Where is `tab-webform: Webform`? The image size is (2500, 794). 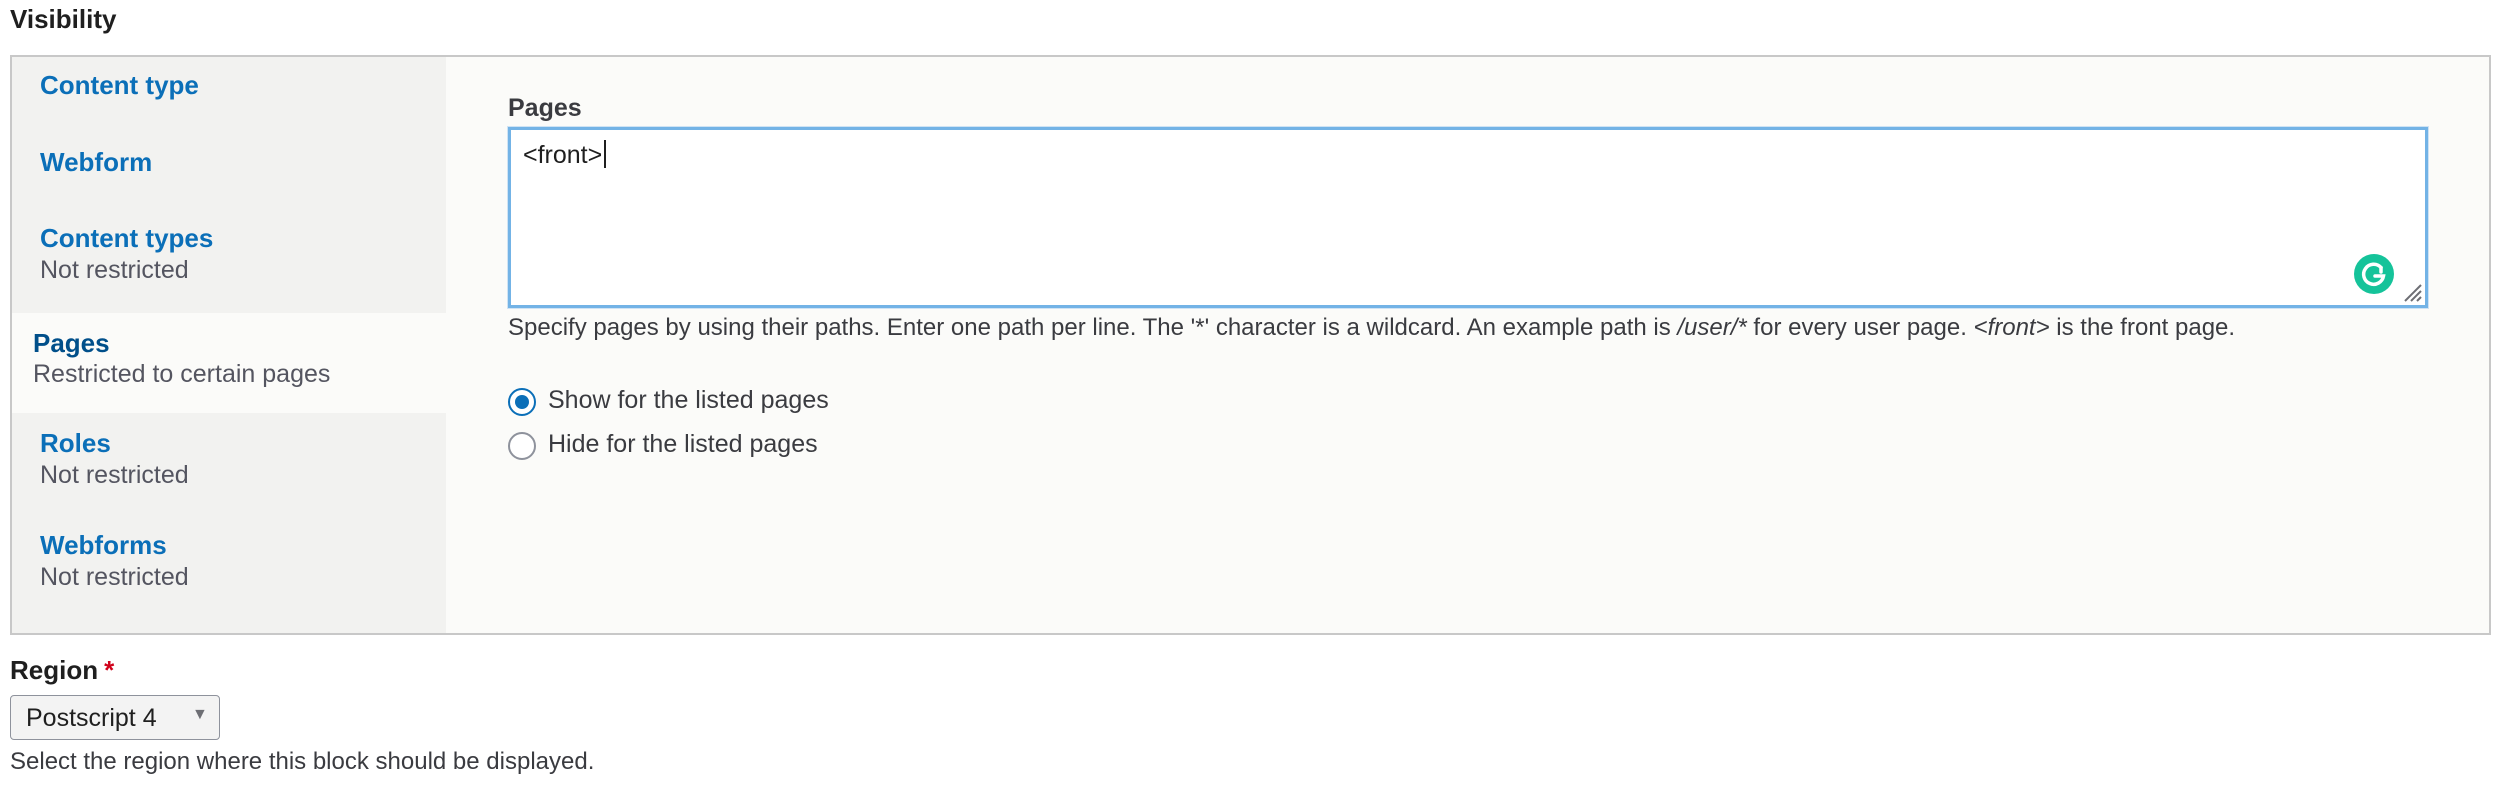 tab-webform: Webform is located at coordinates (229, 156).